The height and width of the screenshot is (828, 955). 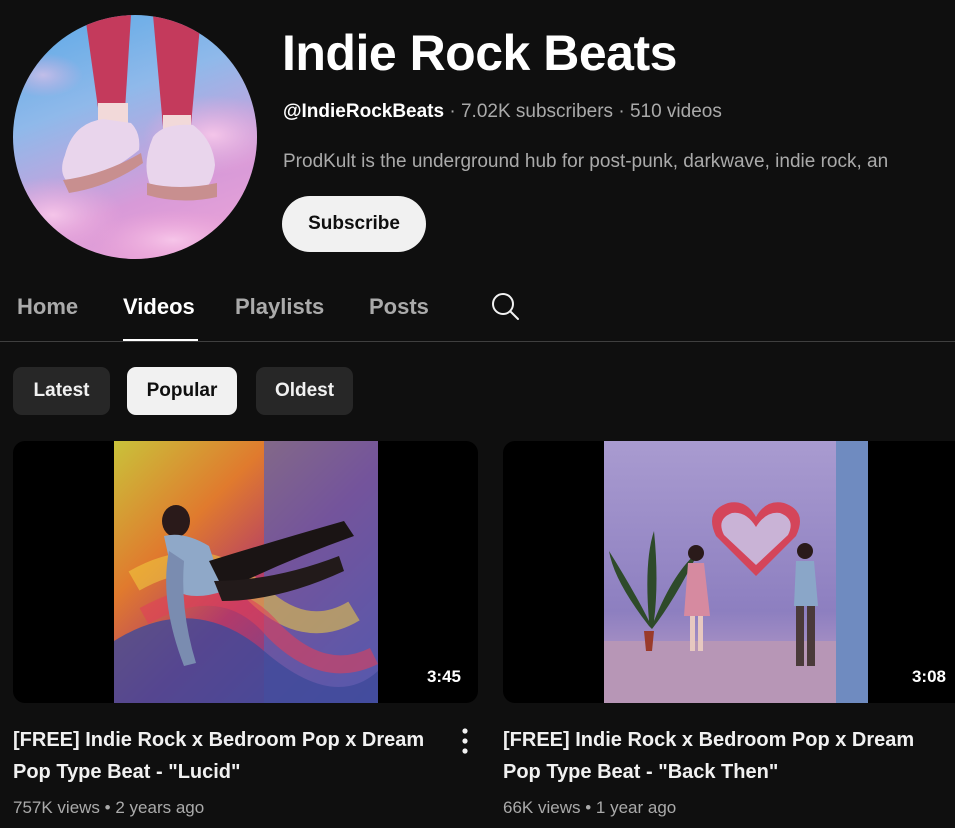 I want to click on tab-videos: Videos, so click(x=159, y=307).